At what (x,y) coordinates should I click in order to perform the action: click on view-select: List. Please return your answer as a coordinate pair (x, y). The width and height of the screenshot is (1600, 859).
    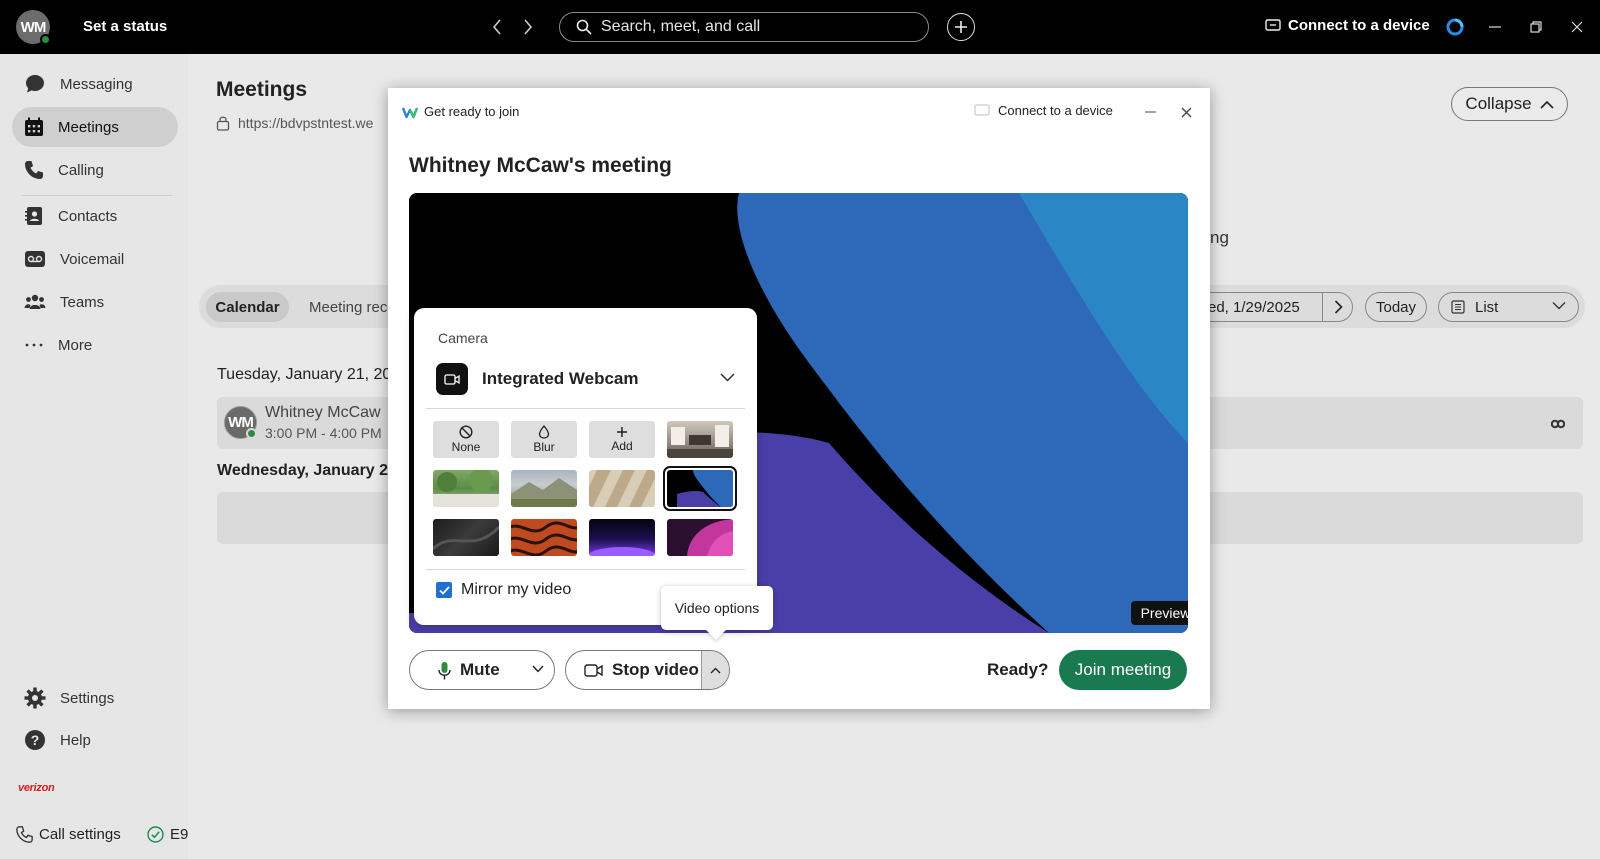
    Looking at the image, I should click on (1508, 307).